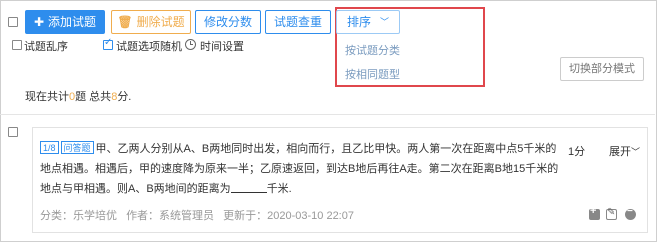 The height and width of the screenshot is (242, 657). I want to click on sort-by-type: 按相同题型, so click(372, 74).